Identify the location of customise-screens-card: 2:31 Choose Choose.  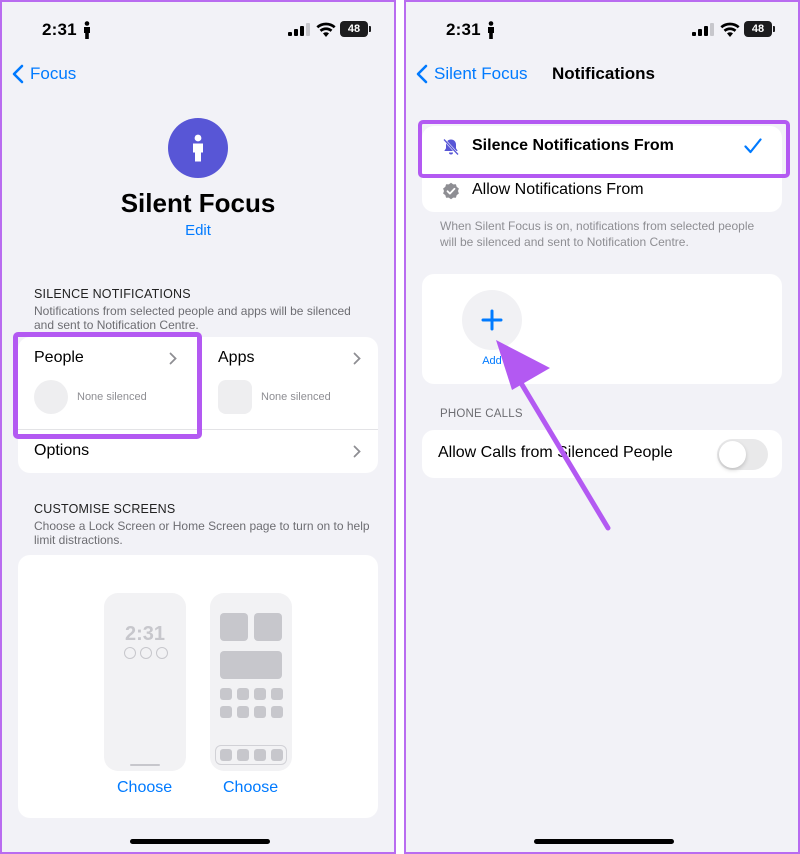
(198, 686).